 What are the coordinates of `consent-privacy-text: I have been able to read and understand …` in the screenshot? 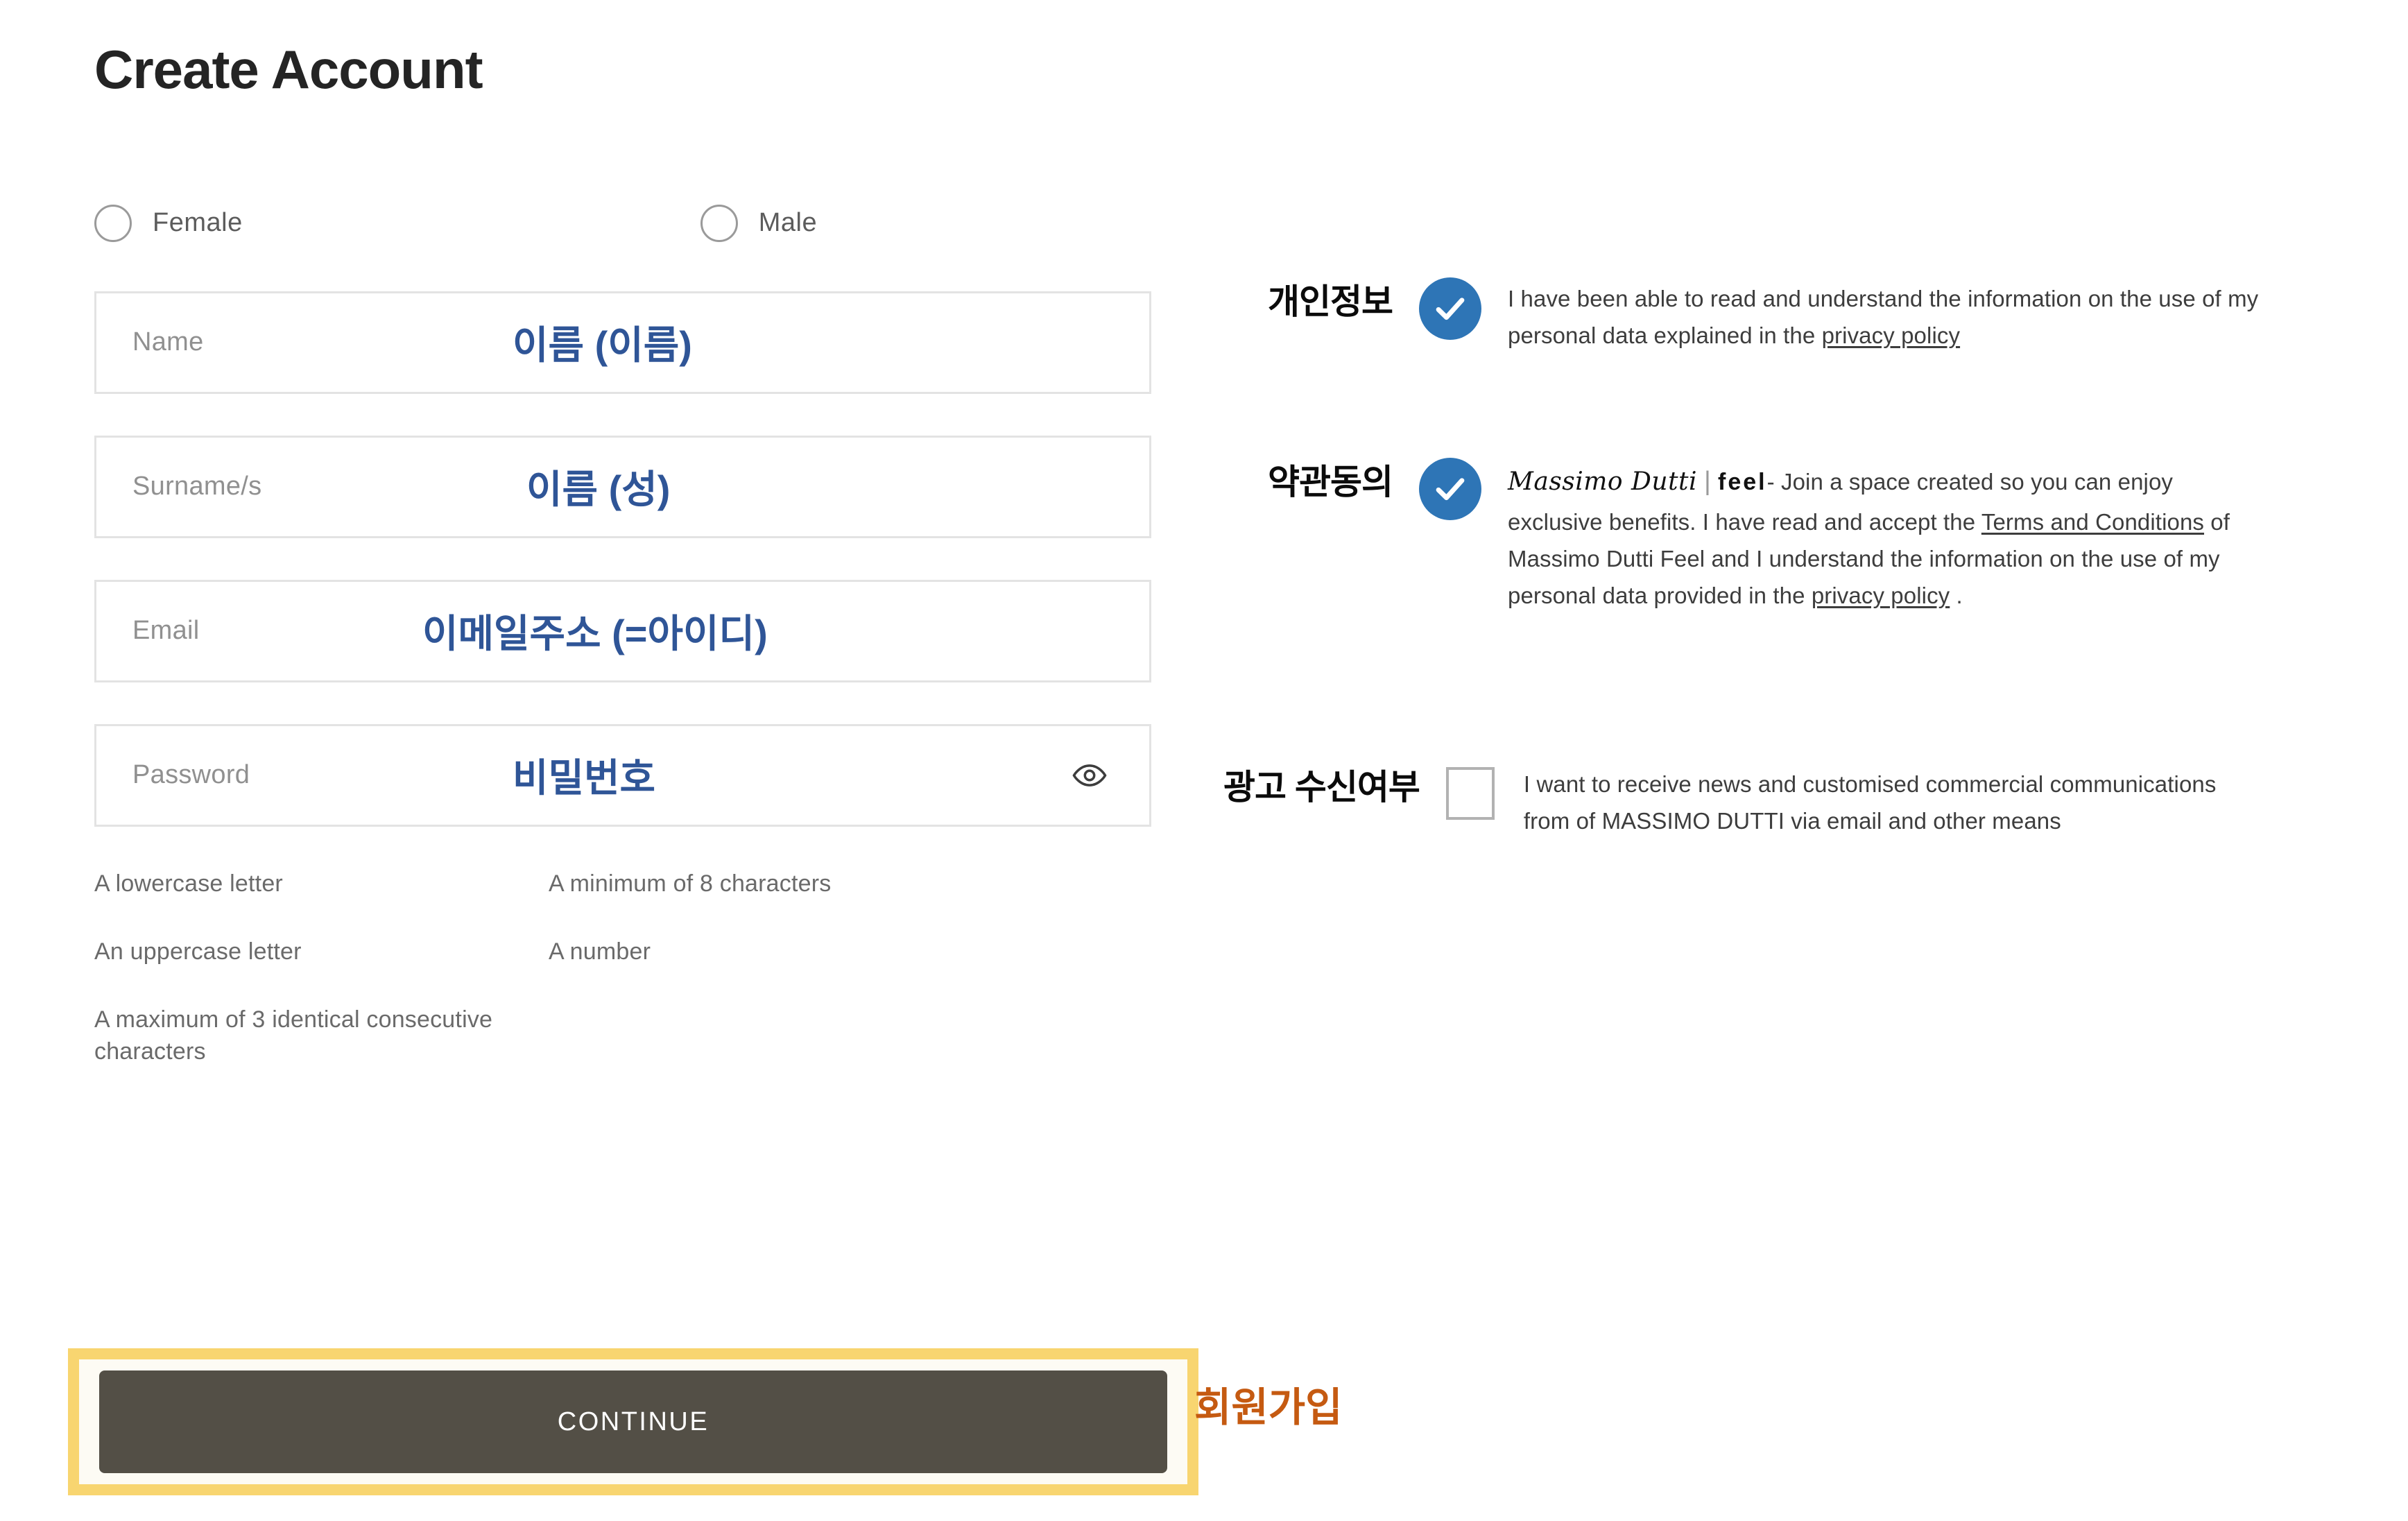 It's located at (1893, 315).